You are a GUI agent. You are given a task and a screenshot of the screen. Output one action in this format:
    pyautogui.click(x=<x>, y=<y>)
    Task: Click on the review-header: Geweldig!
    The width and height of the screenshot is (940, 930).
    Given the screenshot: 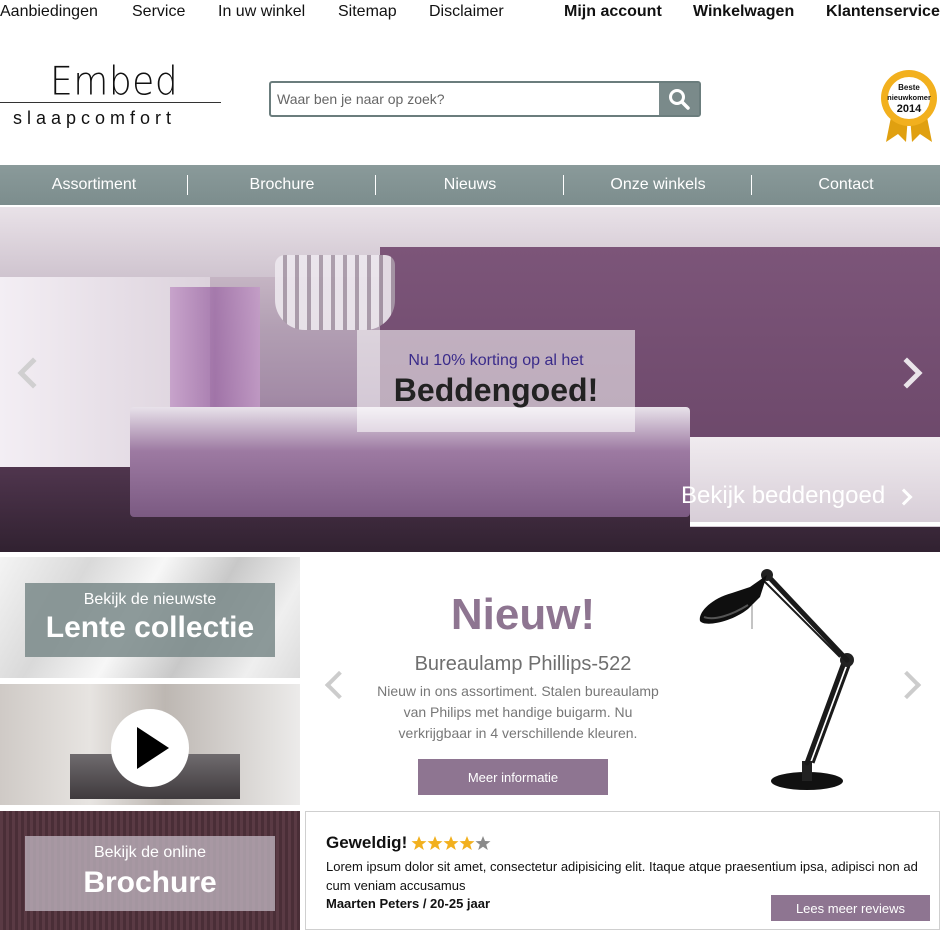 What is the action you would take?
    pyautogui.click(x=408, y=843)
    